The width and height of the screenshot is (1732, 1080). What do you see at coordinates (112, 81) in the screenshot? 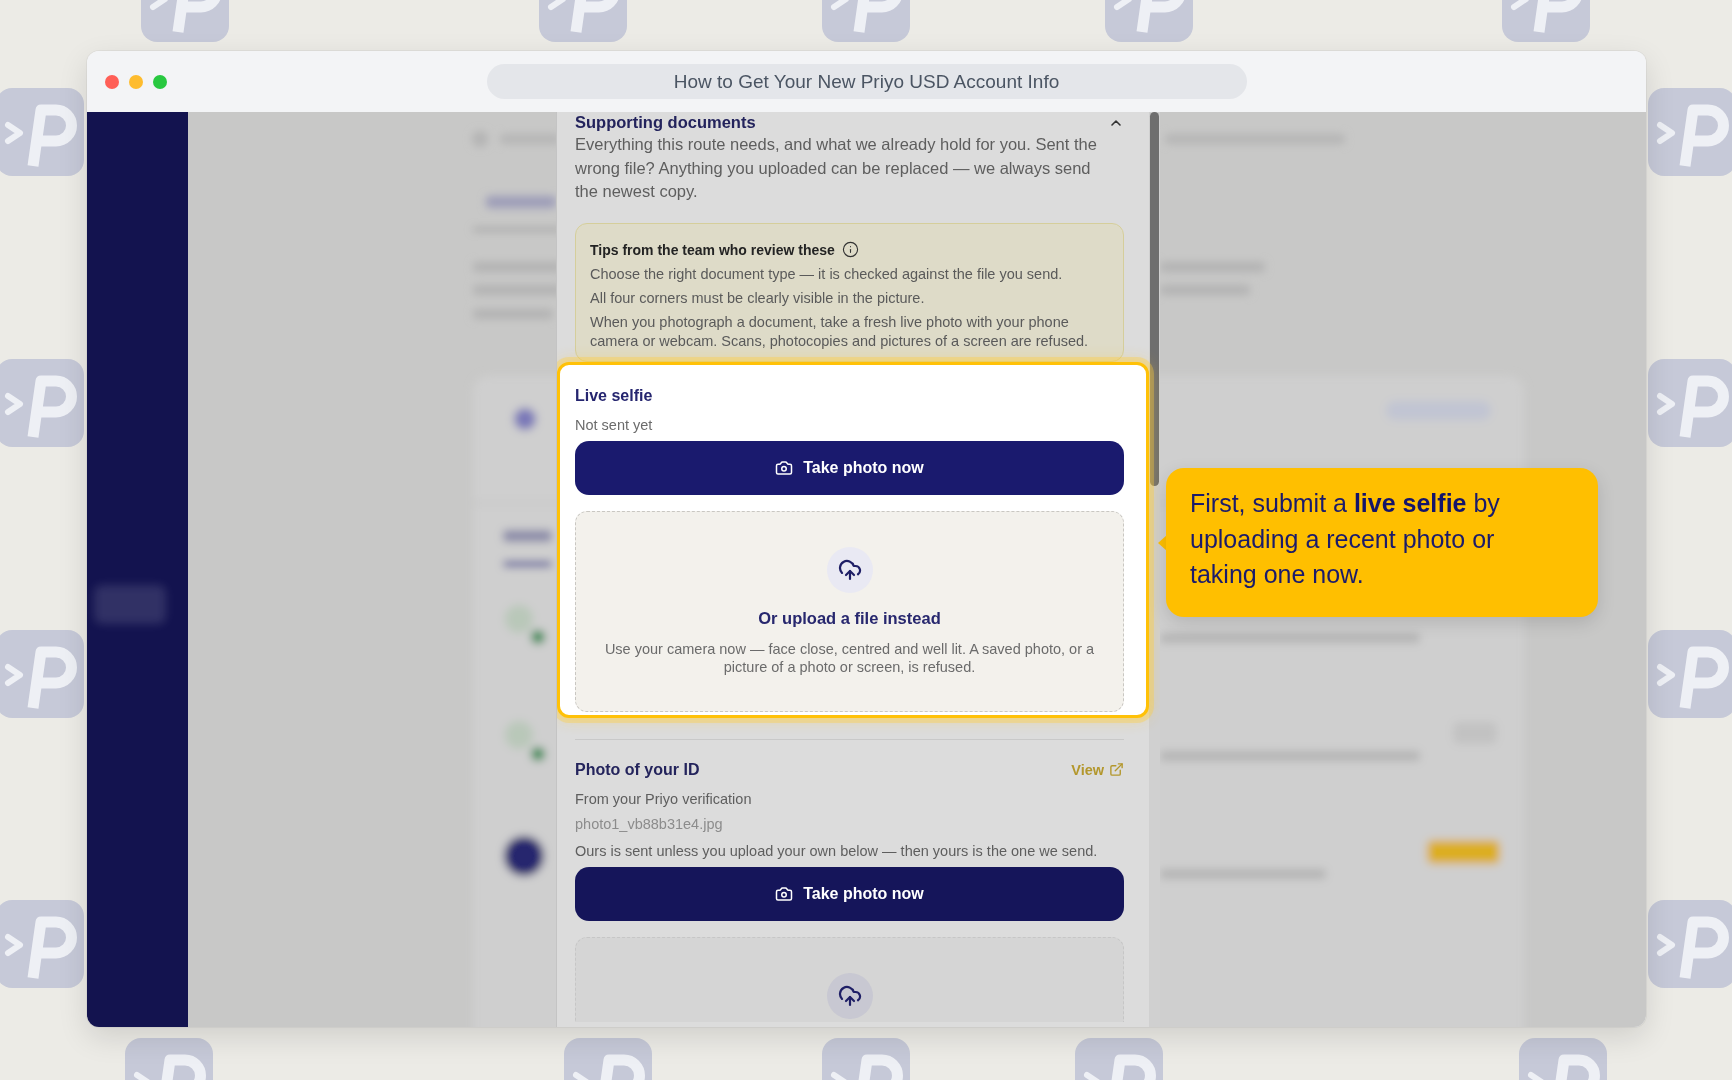
I see `close-button` at bounding box center [112, 81].